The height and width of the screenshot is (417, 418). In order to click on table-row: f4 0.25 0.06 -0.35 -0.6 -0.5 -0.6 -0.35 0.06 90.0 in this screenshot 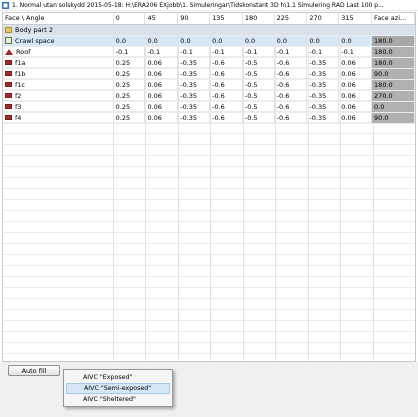, I will do `click(209, 118)`.